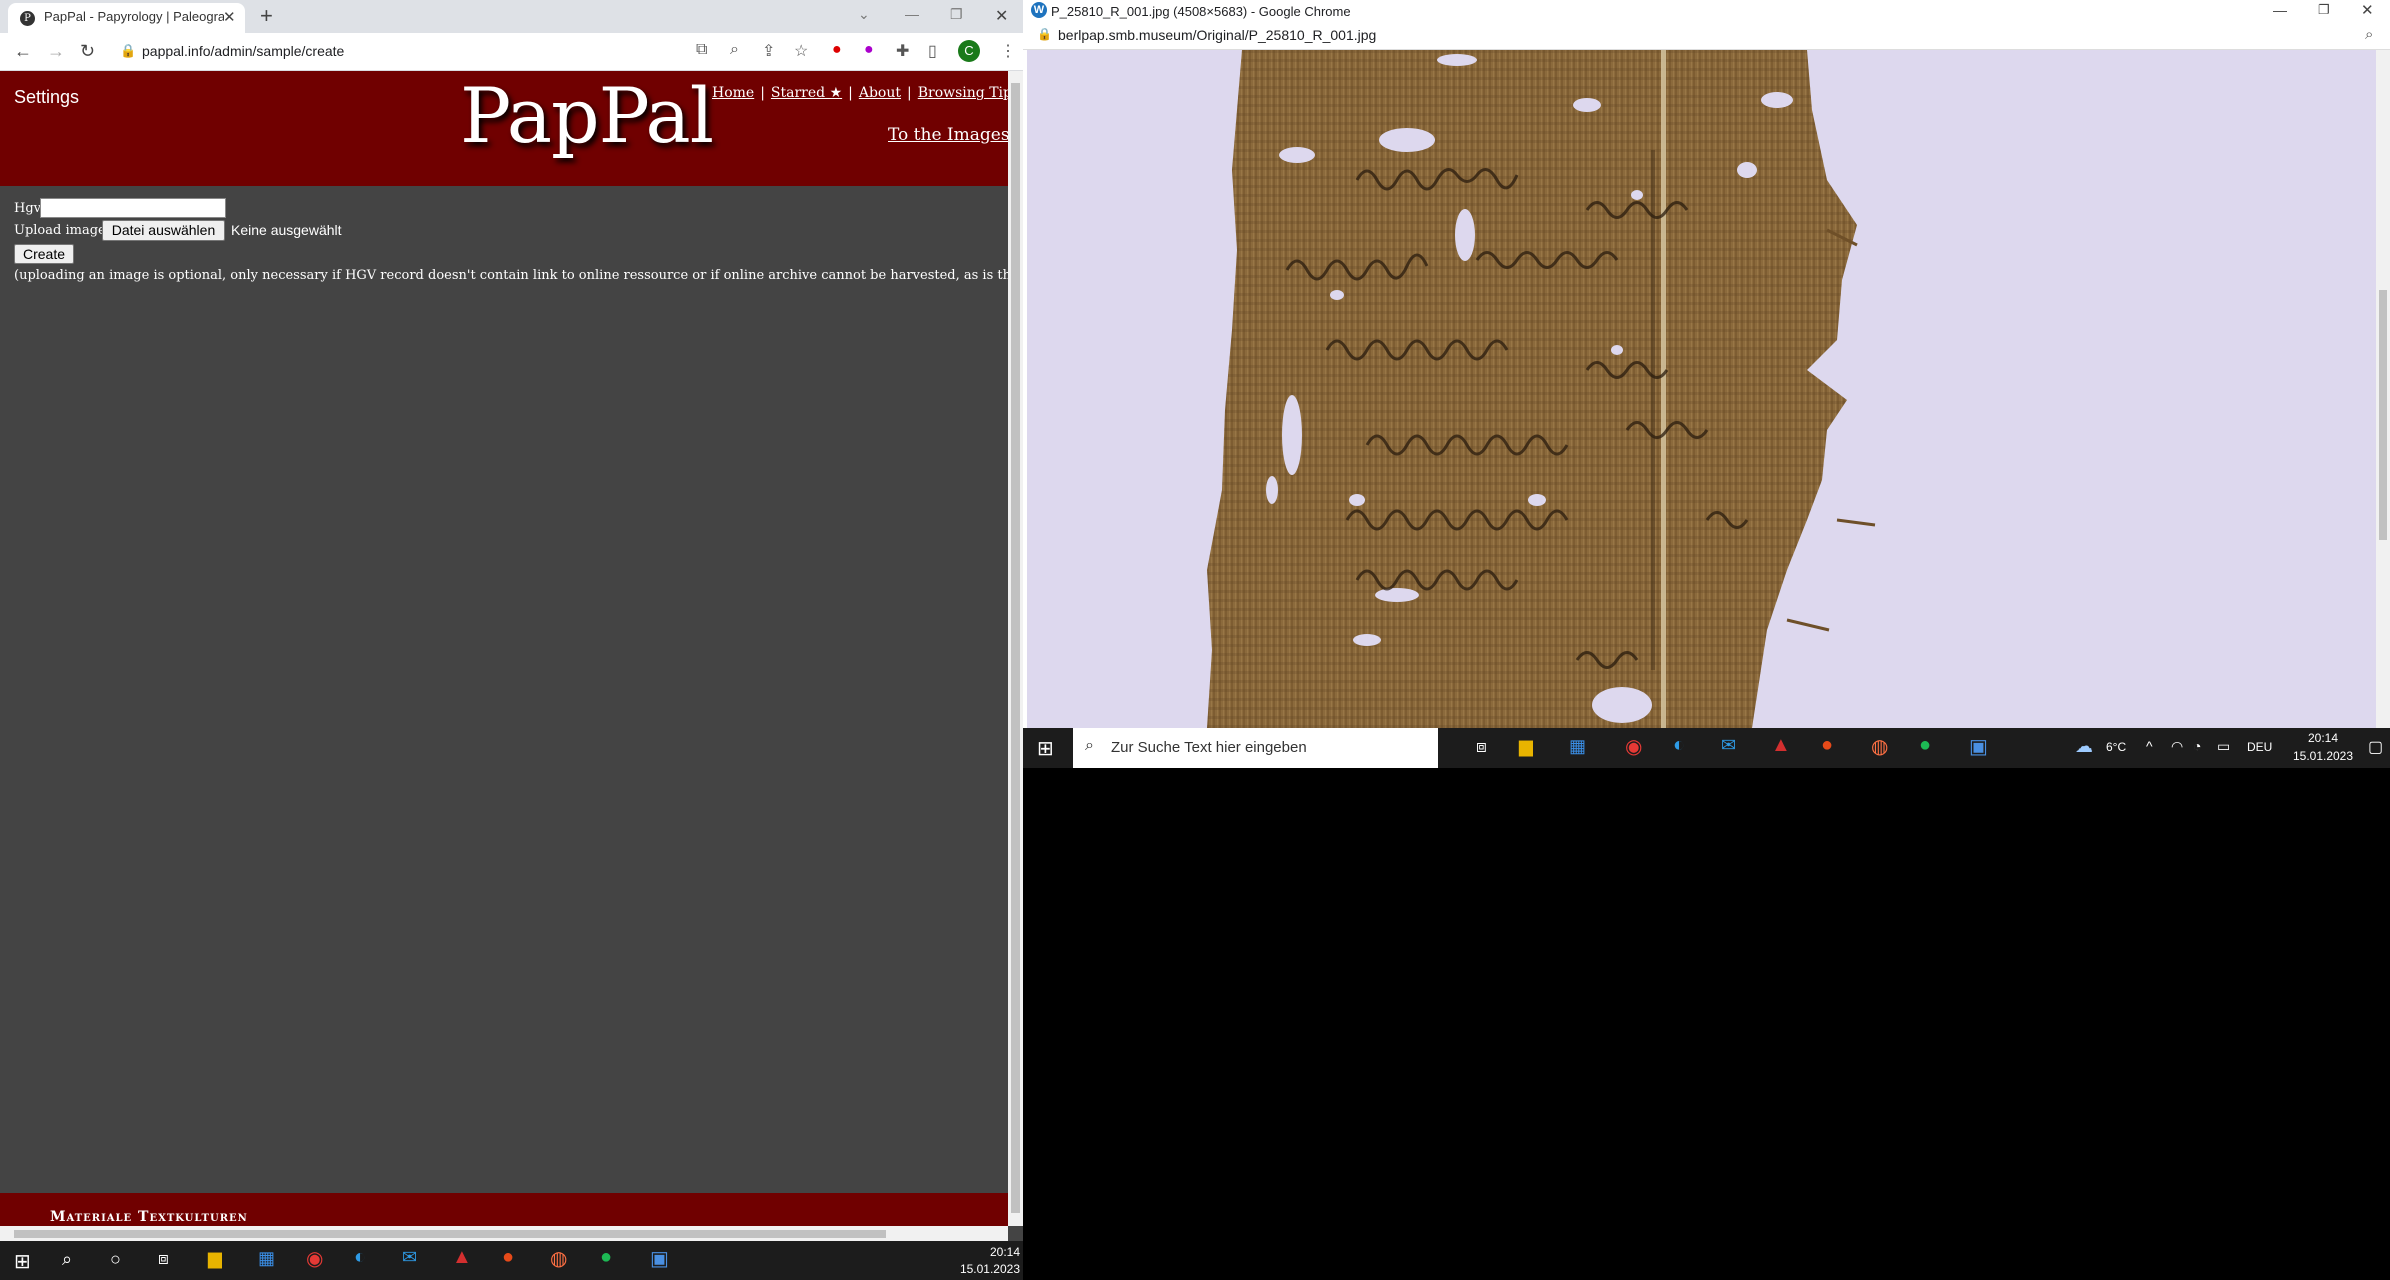 The image size is (2390, 1280). I want to click on close-tab-icon: ✕, so click(229, 17).